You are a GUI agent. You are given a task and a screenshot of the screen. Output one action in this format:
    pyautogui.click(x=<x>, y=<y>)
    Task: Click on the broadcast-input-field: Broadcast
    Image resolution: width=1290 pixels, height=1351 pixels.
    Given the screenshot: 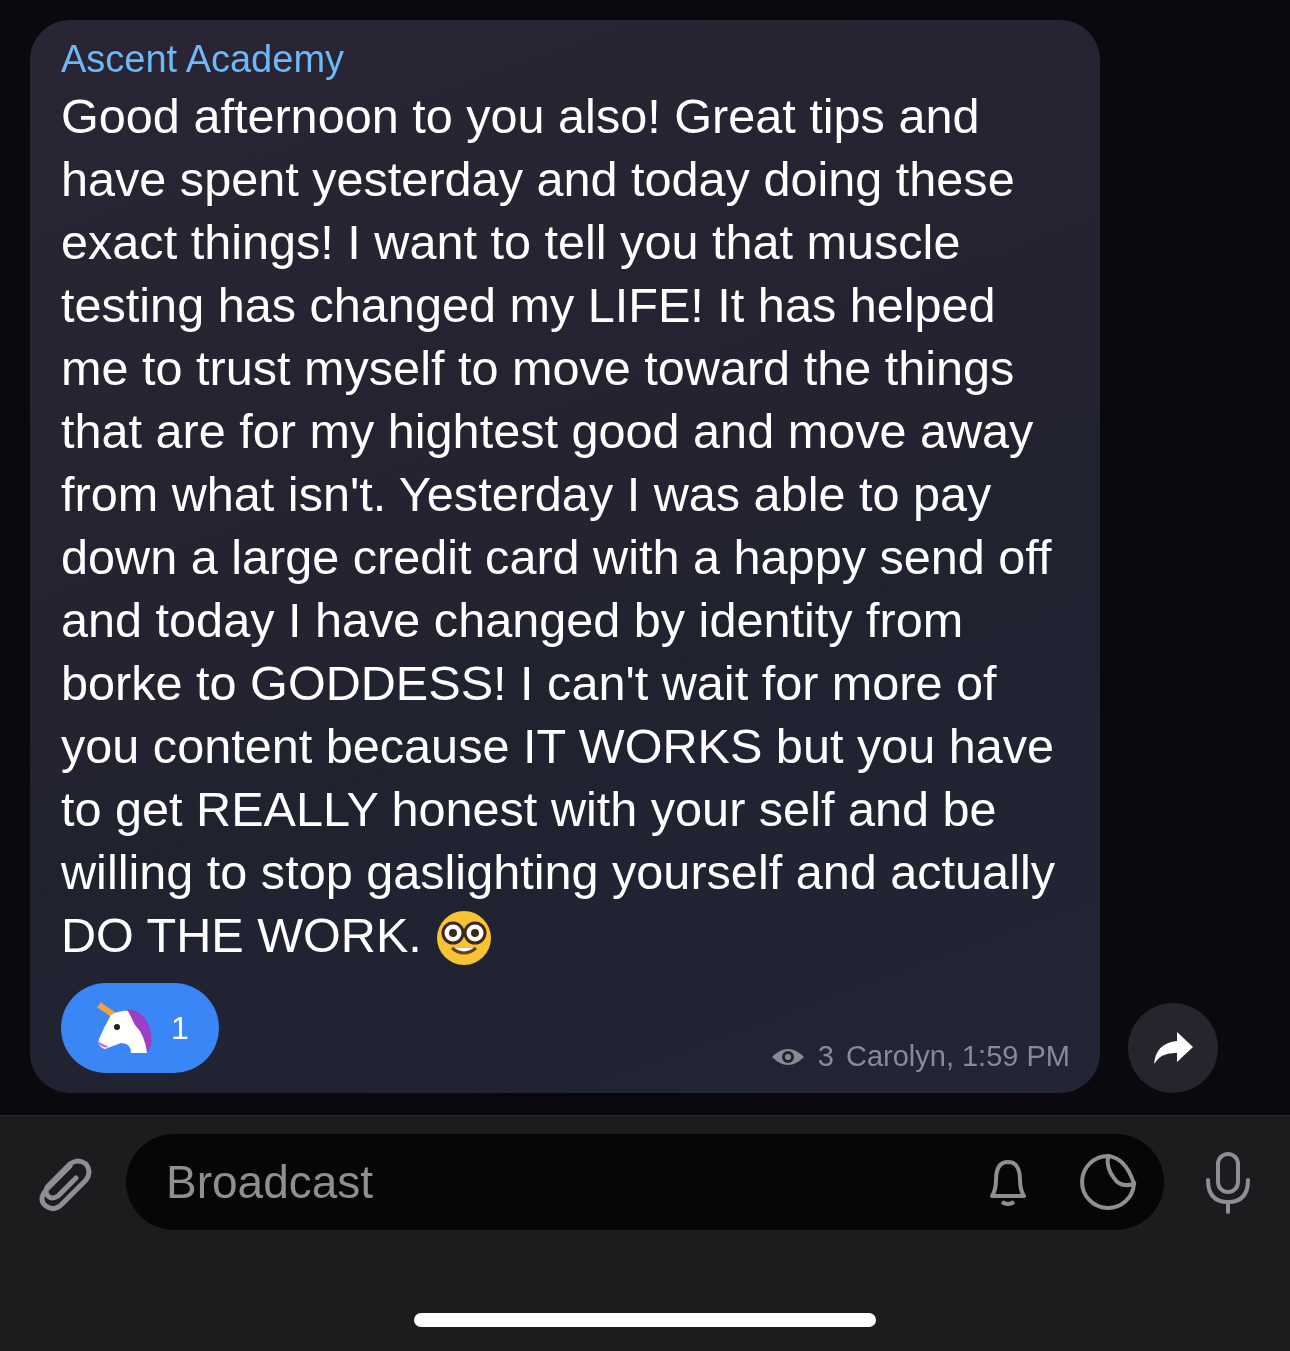 What is the action you would take?
    pyautogui.click(x=552, y=1182)
    